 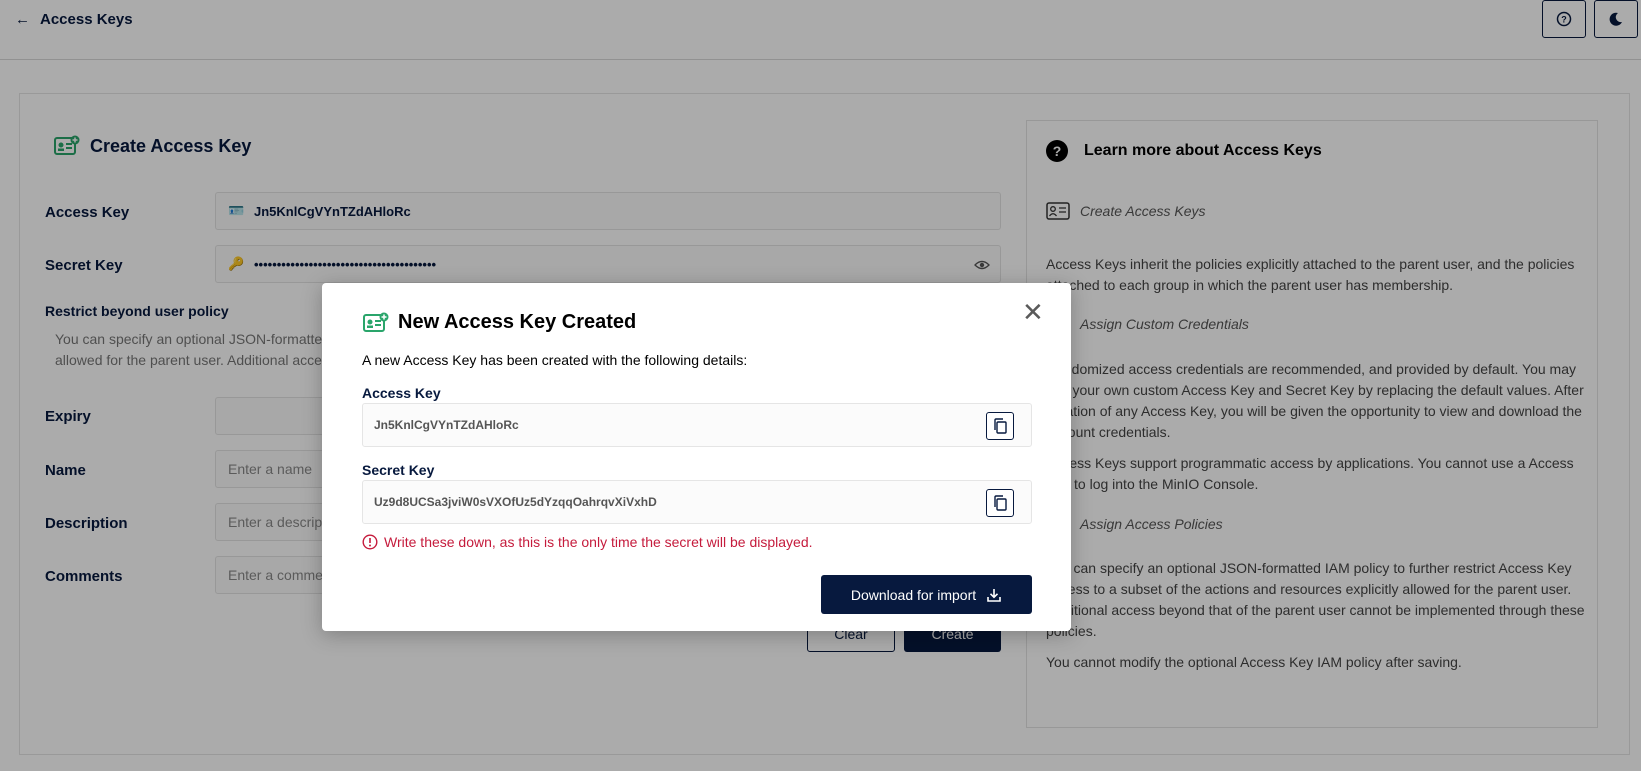 I want to click on access-key-card-icon, so click(x=376, y=322).